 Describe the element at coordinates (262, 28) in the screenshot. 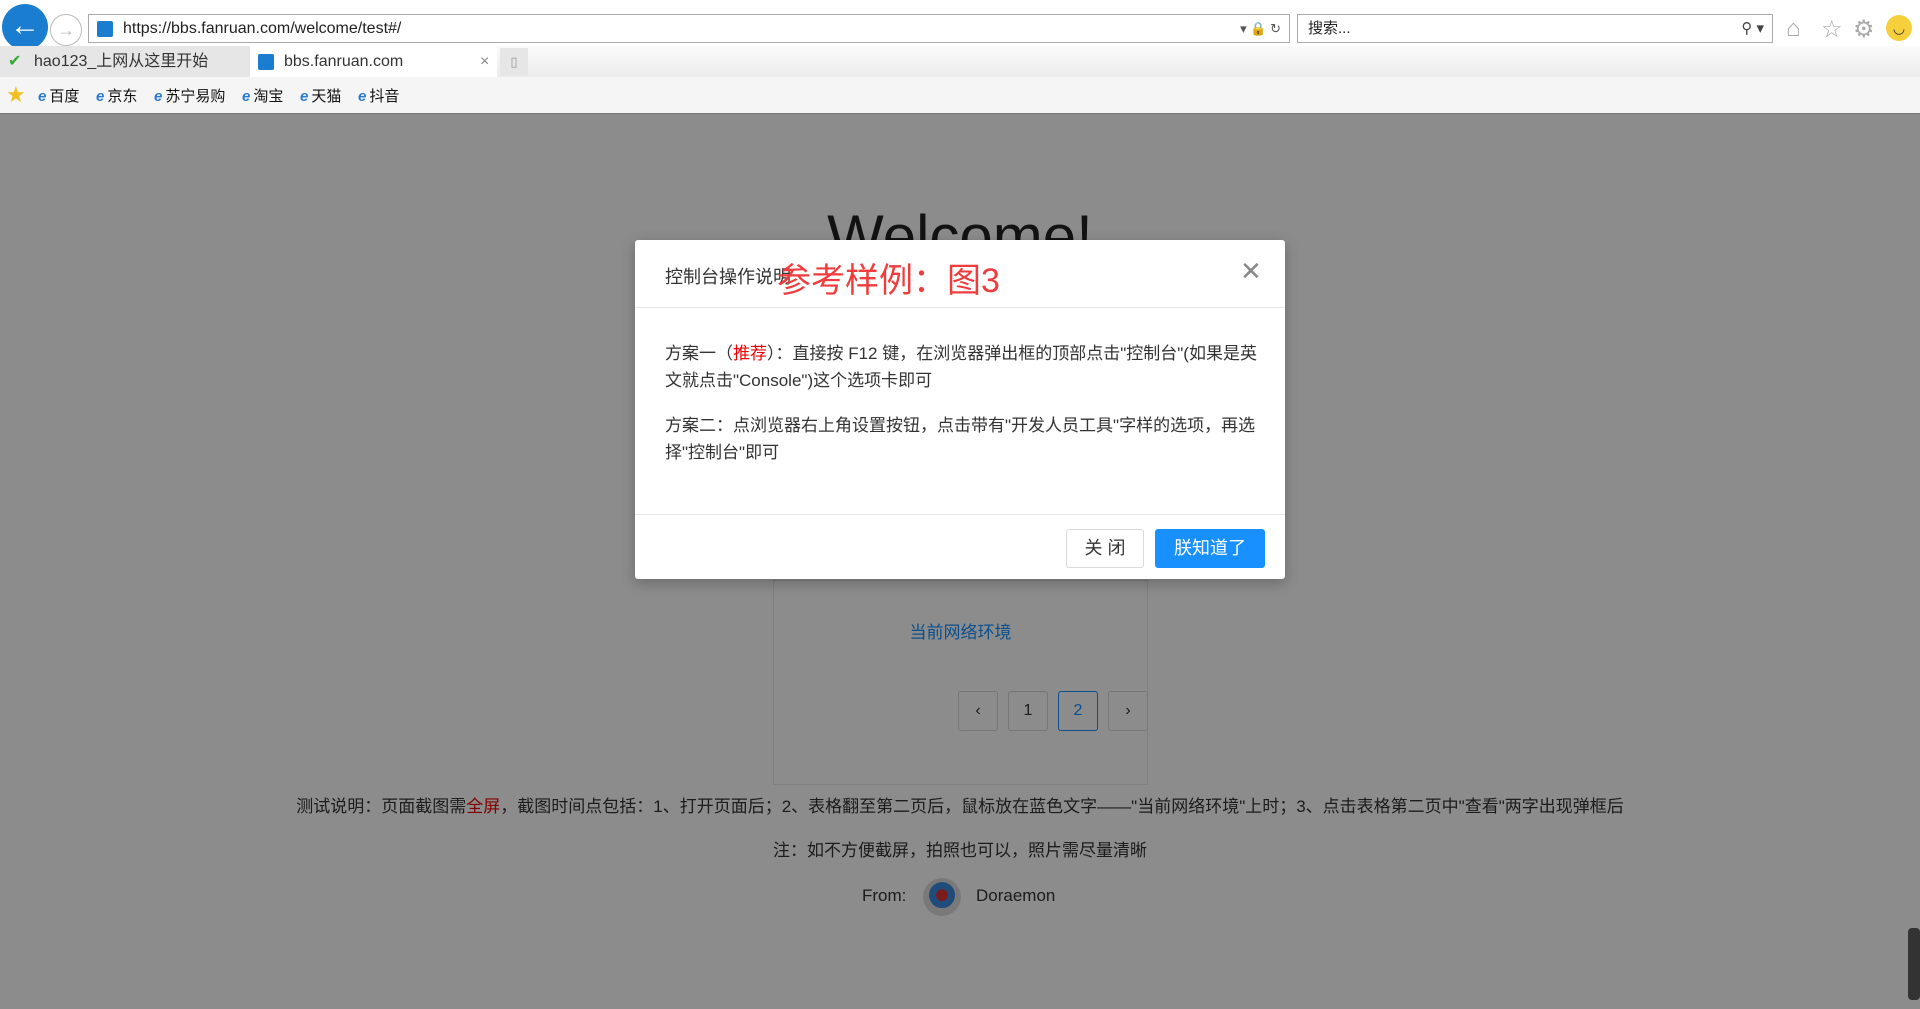

I see `url-text: https://bbs.fanruan.com/welcome/test#/` at that location.